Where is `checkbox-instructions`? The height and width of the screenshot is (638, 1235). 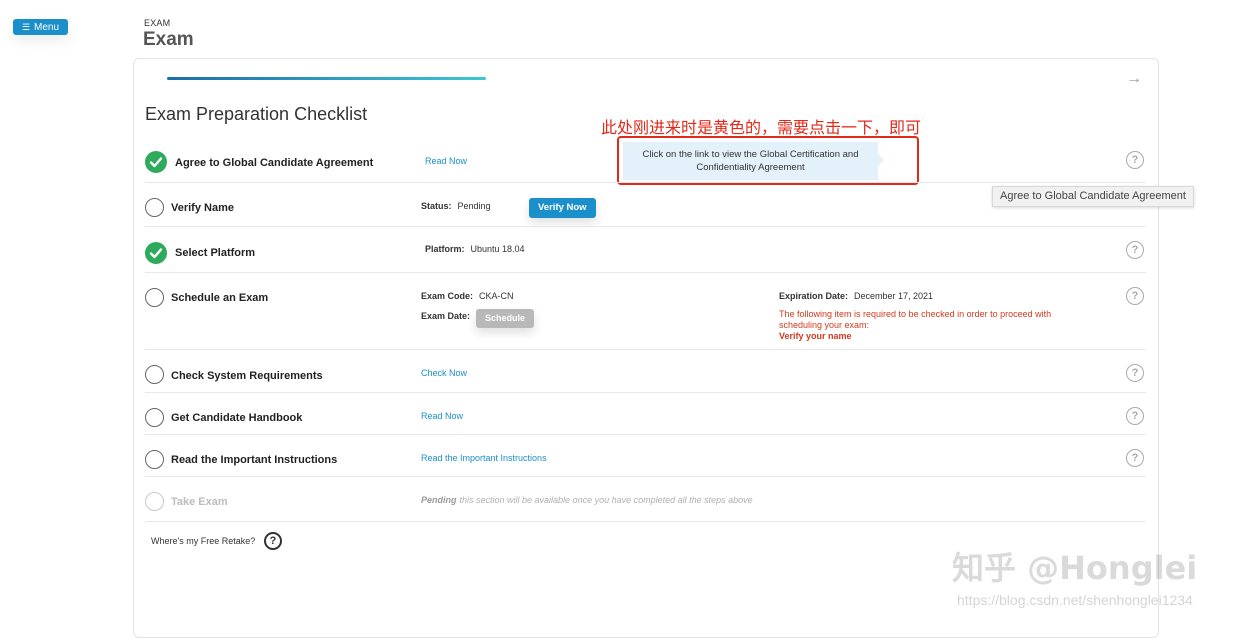
checkbox-instructions is located at coordinates (154, 459).